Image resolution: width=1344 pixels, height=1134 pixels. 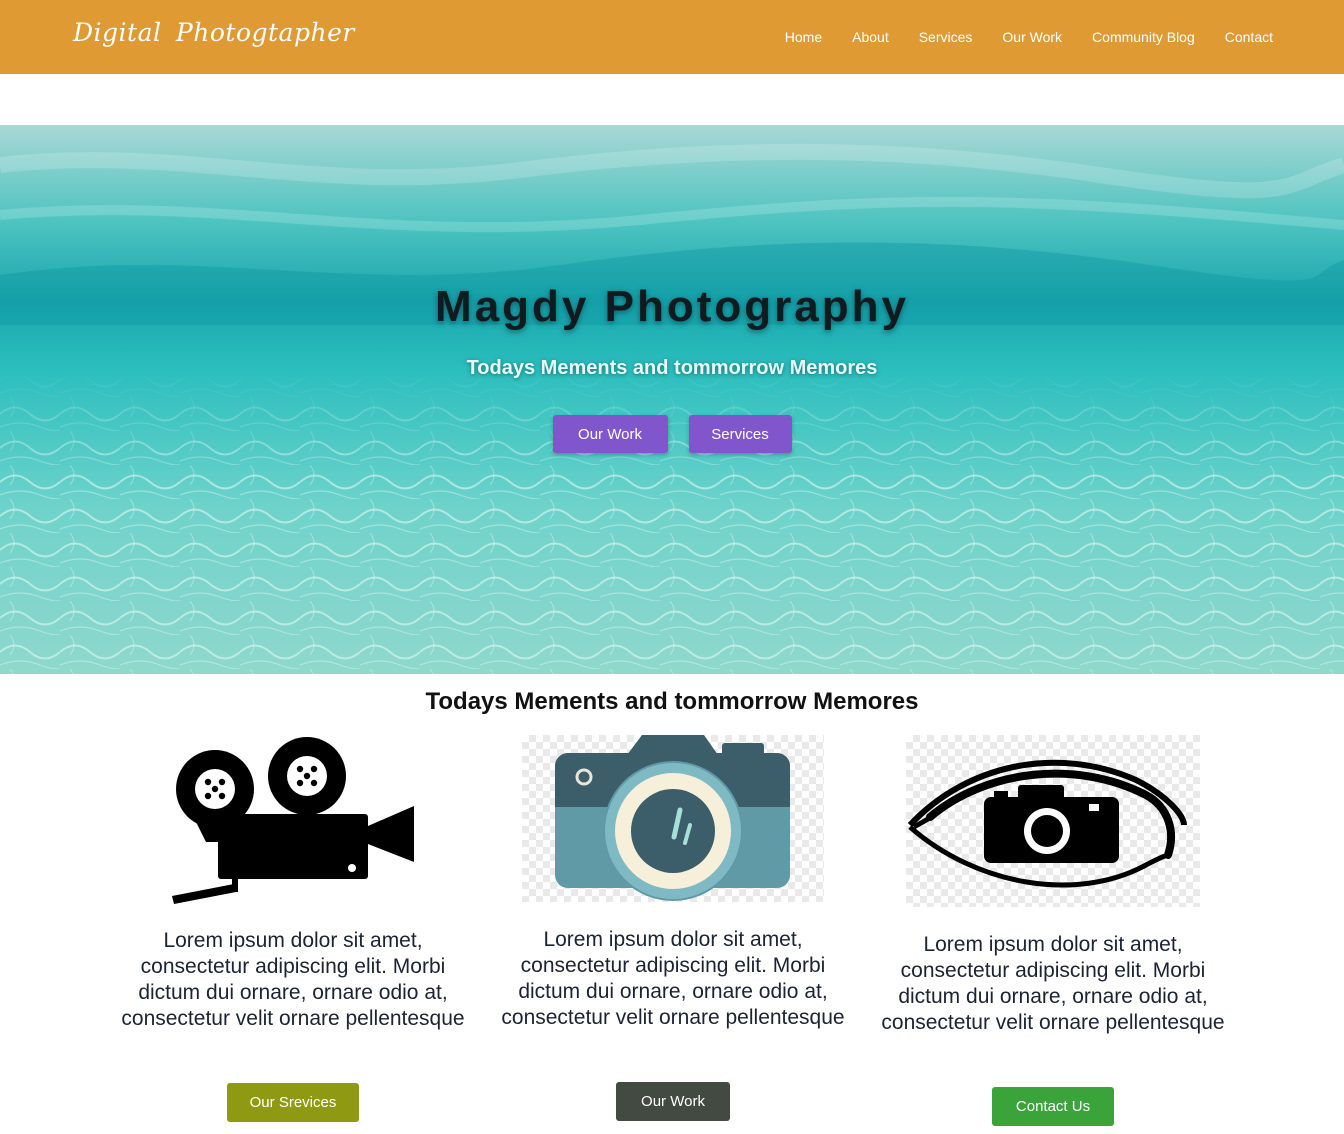 I want to click on our-services-button: Our Srevices, so click(x=293, y=1102).